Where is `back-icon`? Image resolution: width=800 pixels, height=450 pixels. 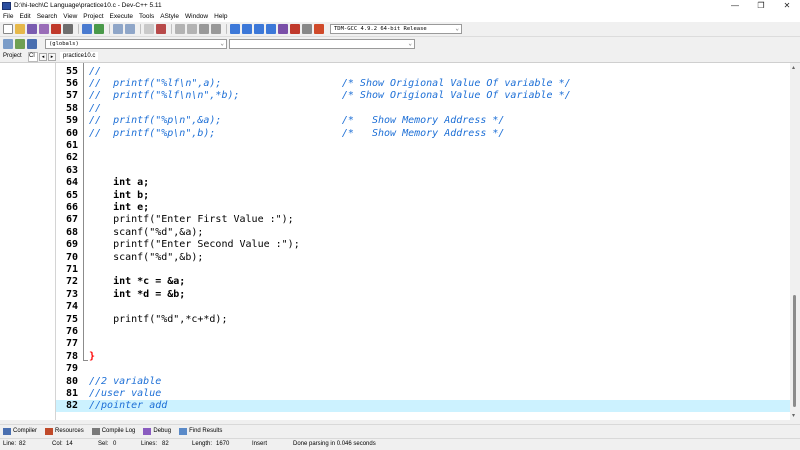 back-icon is located at coordinates (180, 29).